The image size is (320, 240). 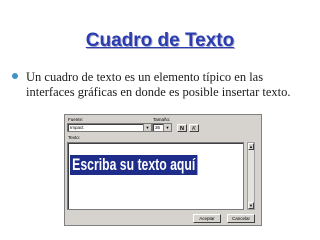 I want to click on vertical-scrollbar: ▲ ▼, so click(x=251, y=176).